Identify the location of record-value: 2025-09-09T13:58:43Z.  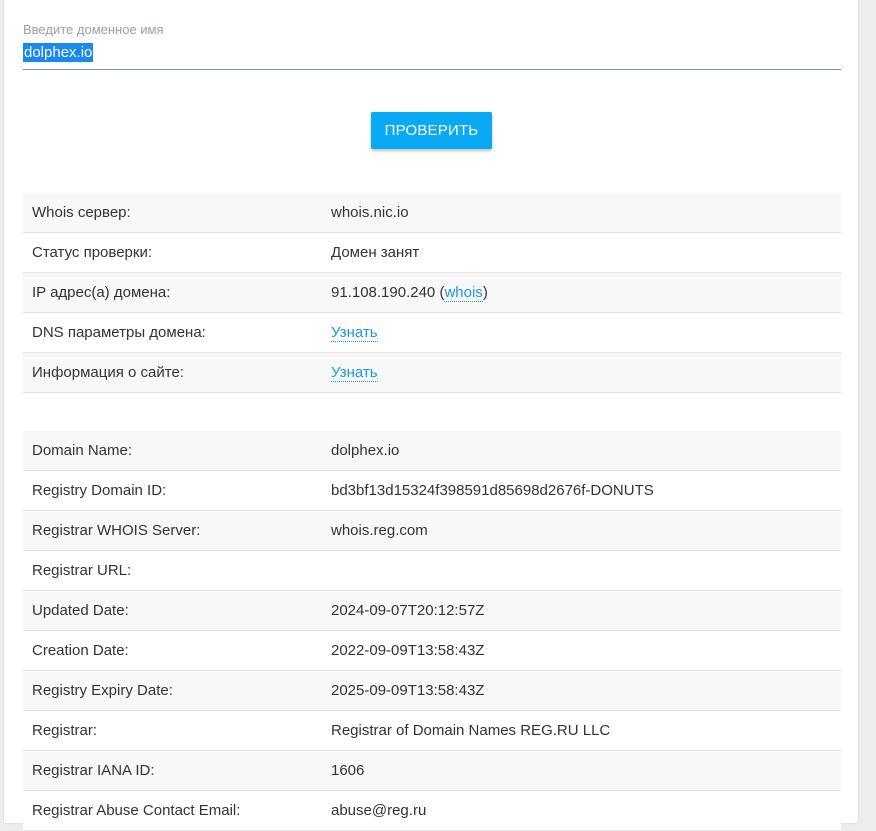
(581, 690).